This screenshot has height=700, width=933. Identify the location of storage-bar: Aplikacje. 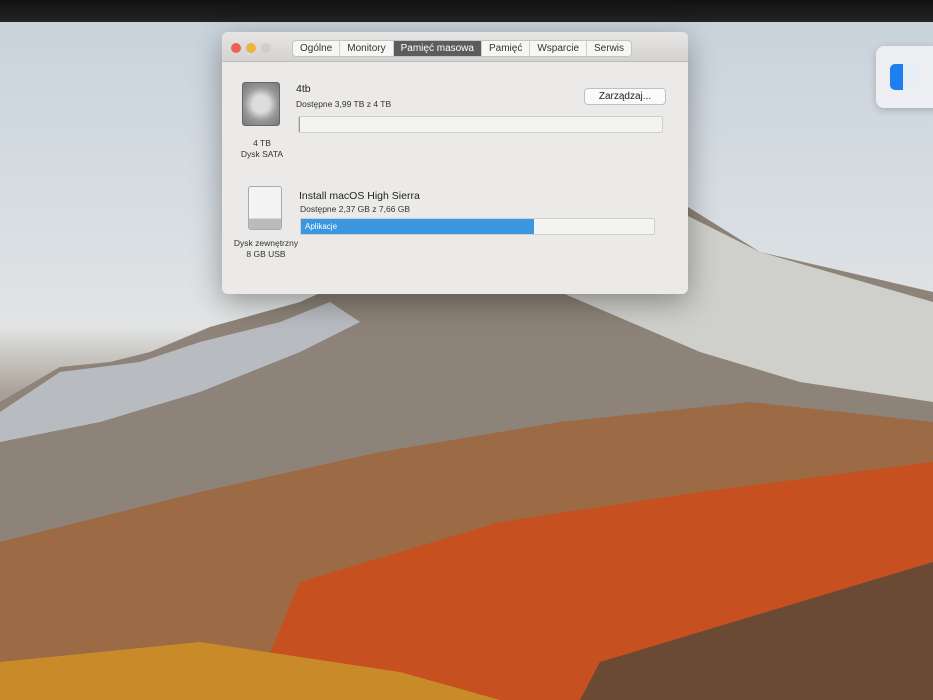
(477, 226).